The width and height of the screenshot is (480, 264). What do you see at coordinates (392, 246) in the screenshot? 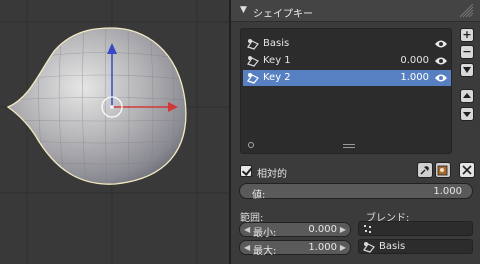
I see `relative-key-name: Basis` at bounding box center [392, 246].